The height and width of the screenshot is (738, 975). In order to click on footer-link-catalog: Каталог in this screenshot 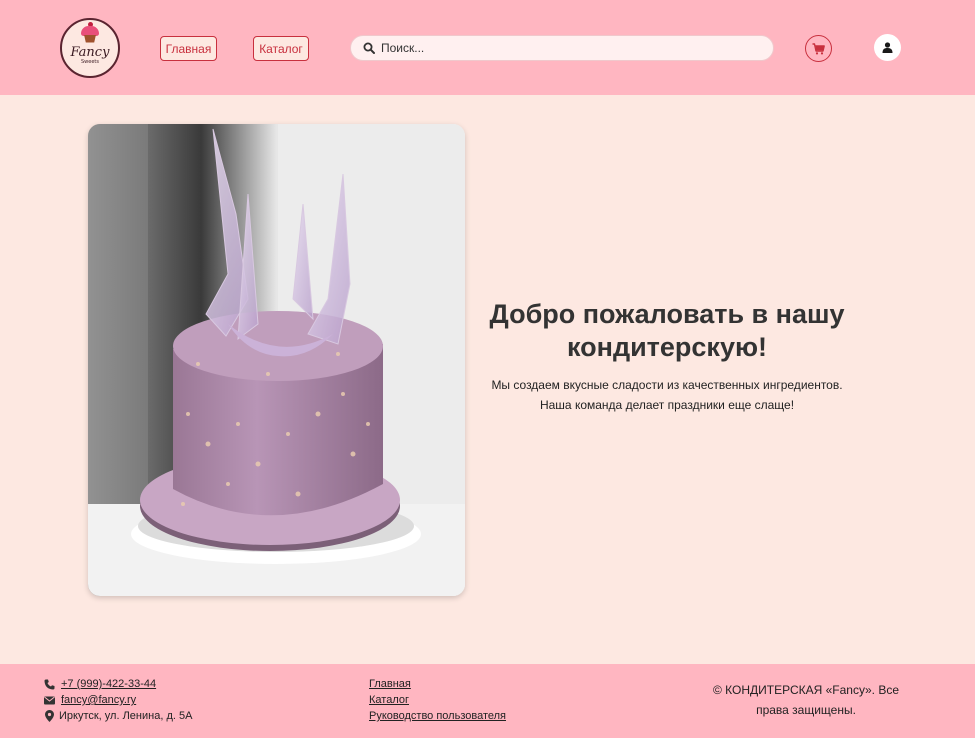, I will do `click(437, 700)`.